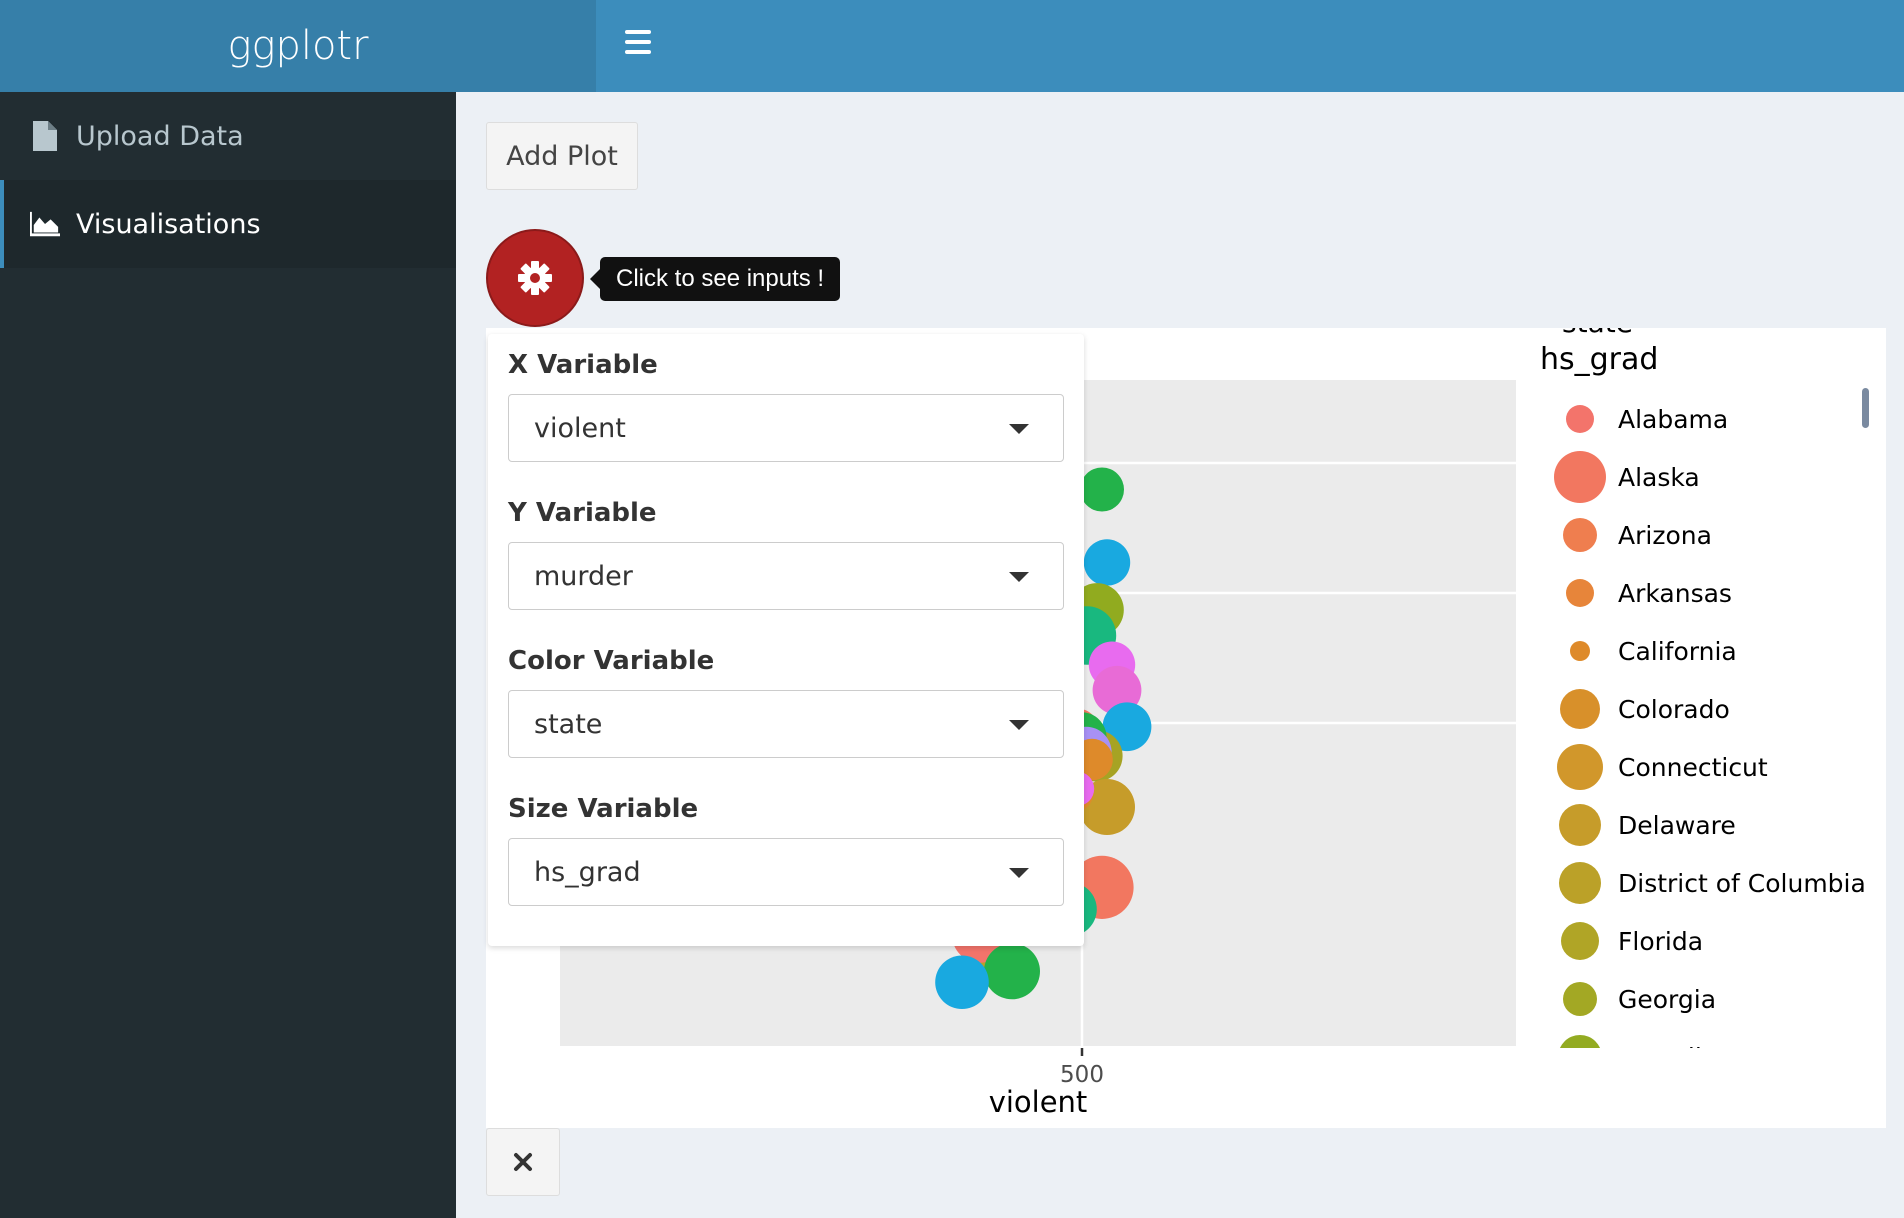 The height and width of the screenshot is (1218, 1904). I want to click on legend-item: Hawaii, so click(1710, 1038).